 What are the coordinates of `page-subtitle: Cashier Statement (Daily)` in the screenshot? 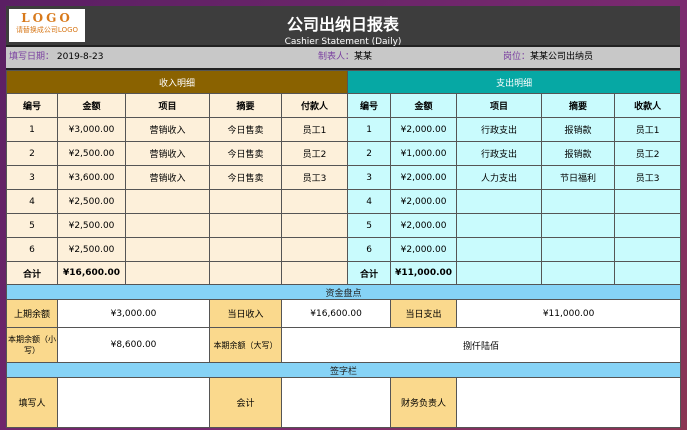 It's located at (343, 42).